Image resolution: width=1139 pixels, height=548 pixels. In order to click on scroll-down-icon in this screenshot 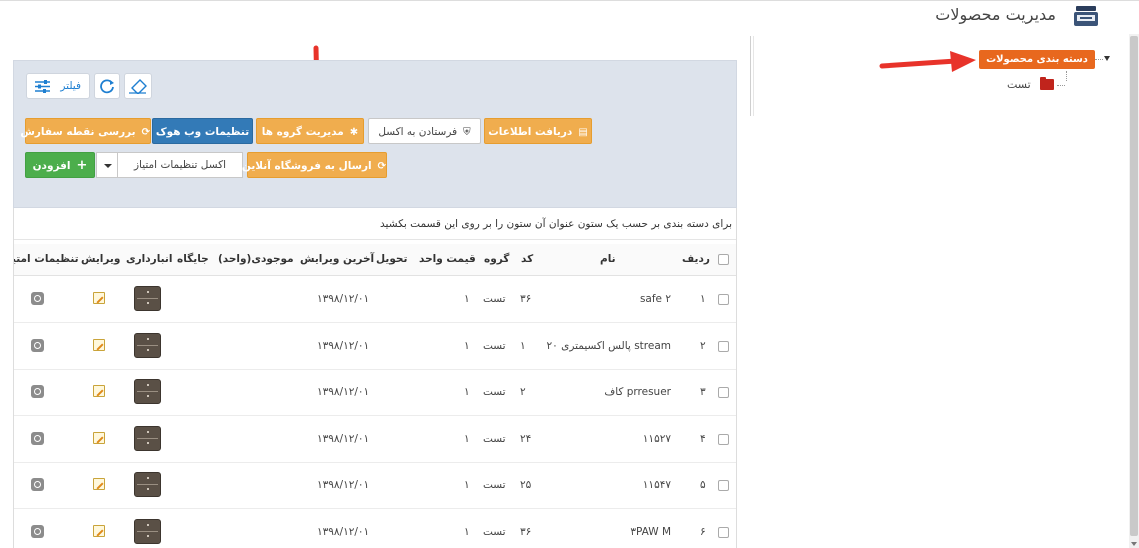, I will do `click(1134, 544)`.